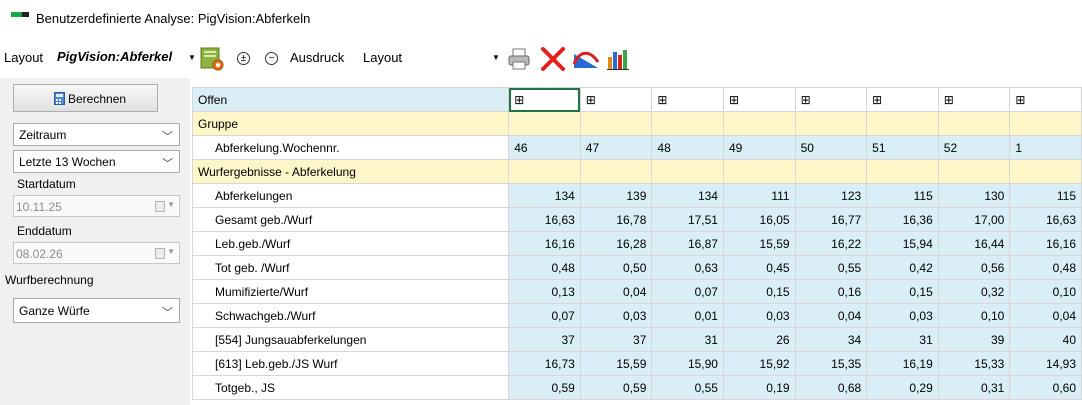  What do you see at coordinates (759, 339) in the screenshot?
I see `value-cell: 26` at bounding box center [759, 339].